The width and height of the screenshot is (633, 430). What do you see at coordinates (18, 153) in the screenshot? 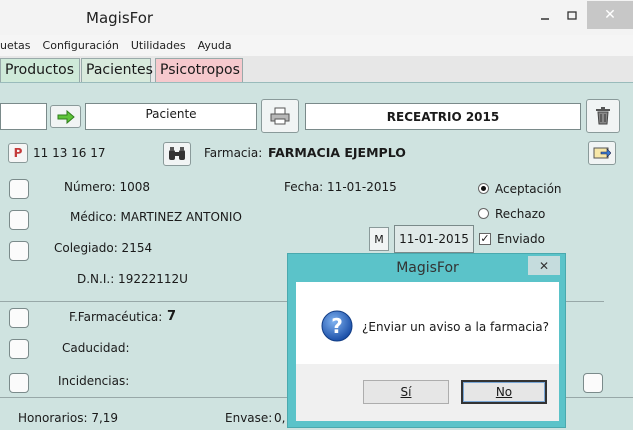
I see `p-badge: P` at bounding box center [18, 153].